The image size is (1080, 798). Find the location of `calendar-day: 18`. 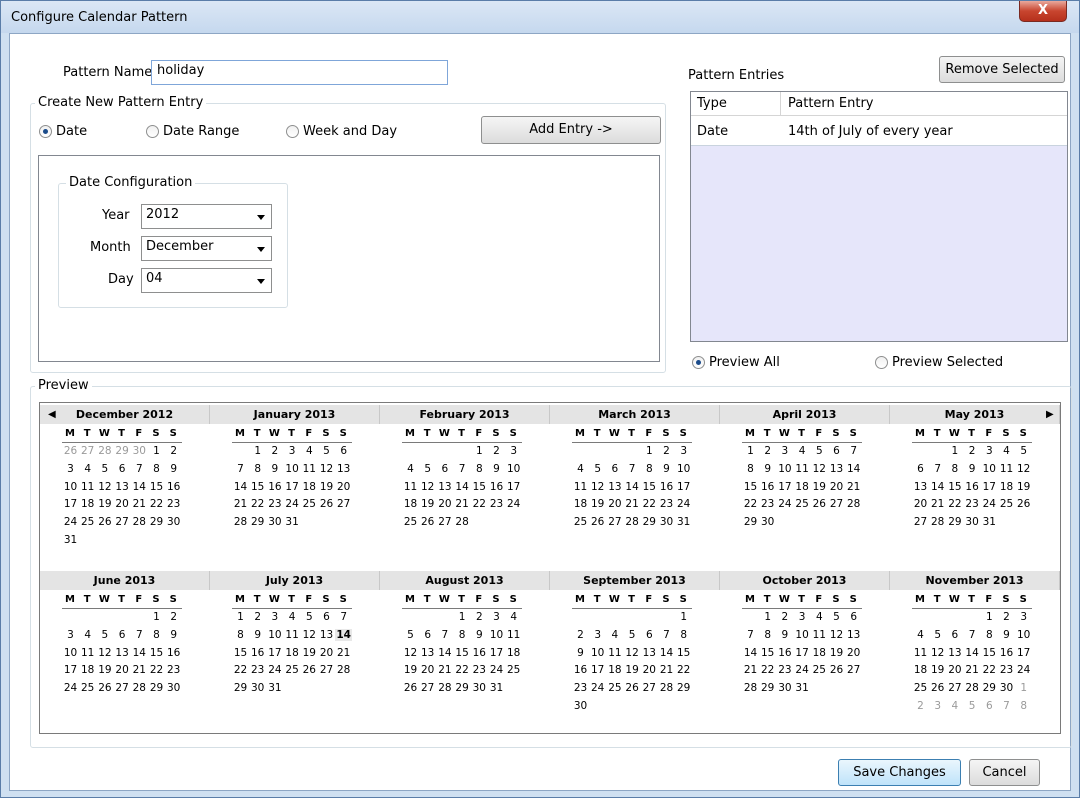

calendar-day: 18 is located at coordinates (920, 670).